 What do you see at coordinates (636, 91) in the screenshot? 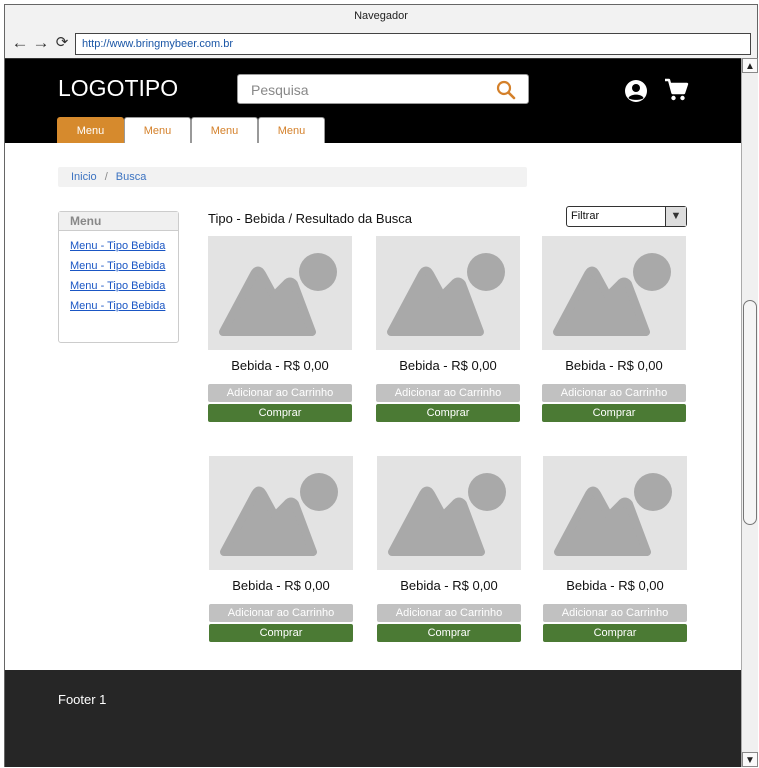
I see `user-icon` at bounding box center [636, 91].